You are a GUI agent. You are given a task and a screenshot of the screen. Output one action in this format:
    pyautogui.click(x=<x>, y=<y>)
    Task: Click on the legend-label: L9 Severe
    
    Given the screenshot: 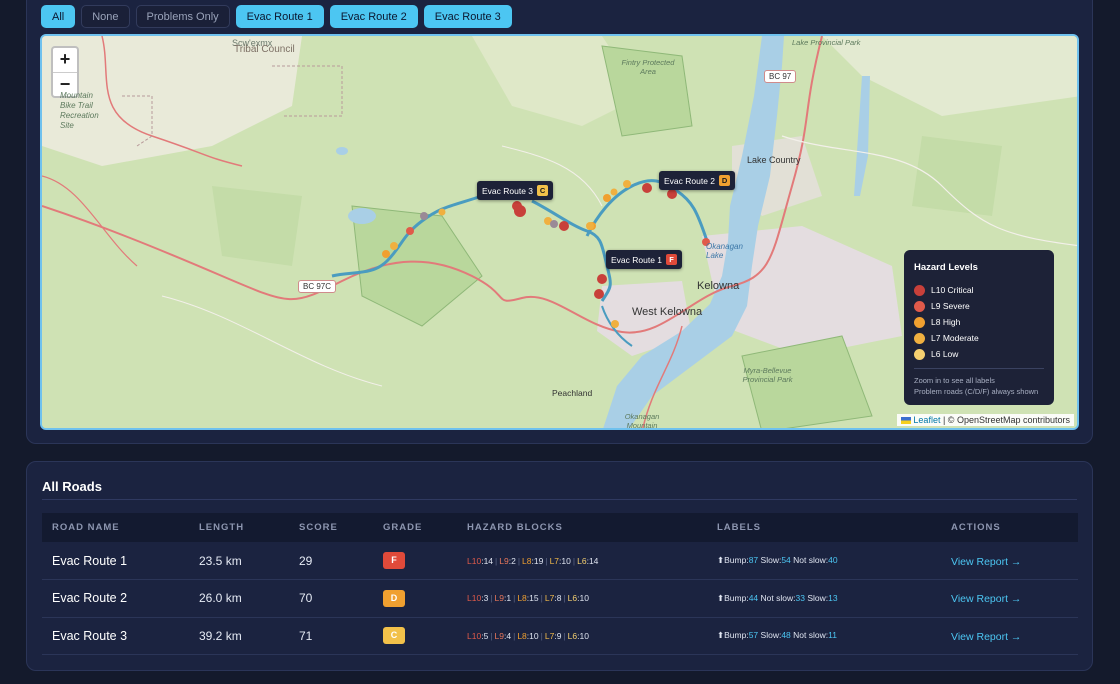 What is the action you would take?
    pyautogui.click(x=950, y=306)
    